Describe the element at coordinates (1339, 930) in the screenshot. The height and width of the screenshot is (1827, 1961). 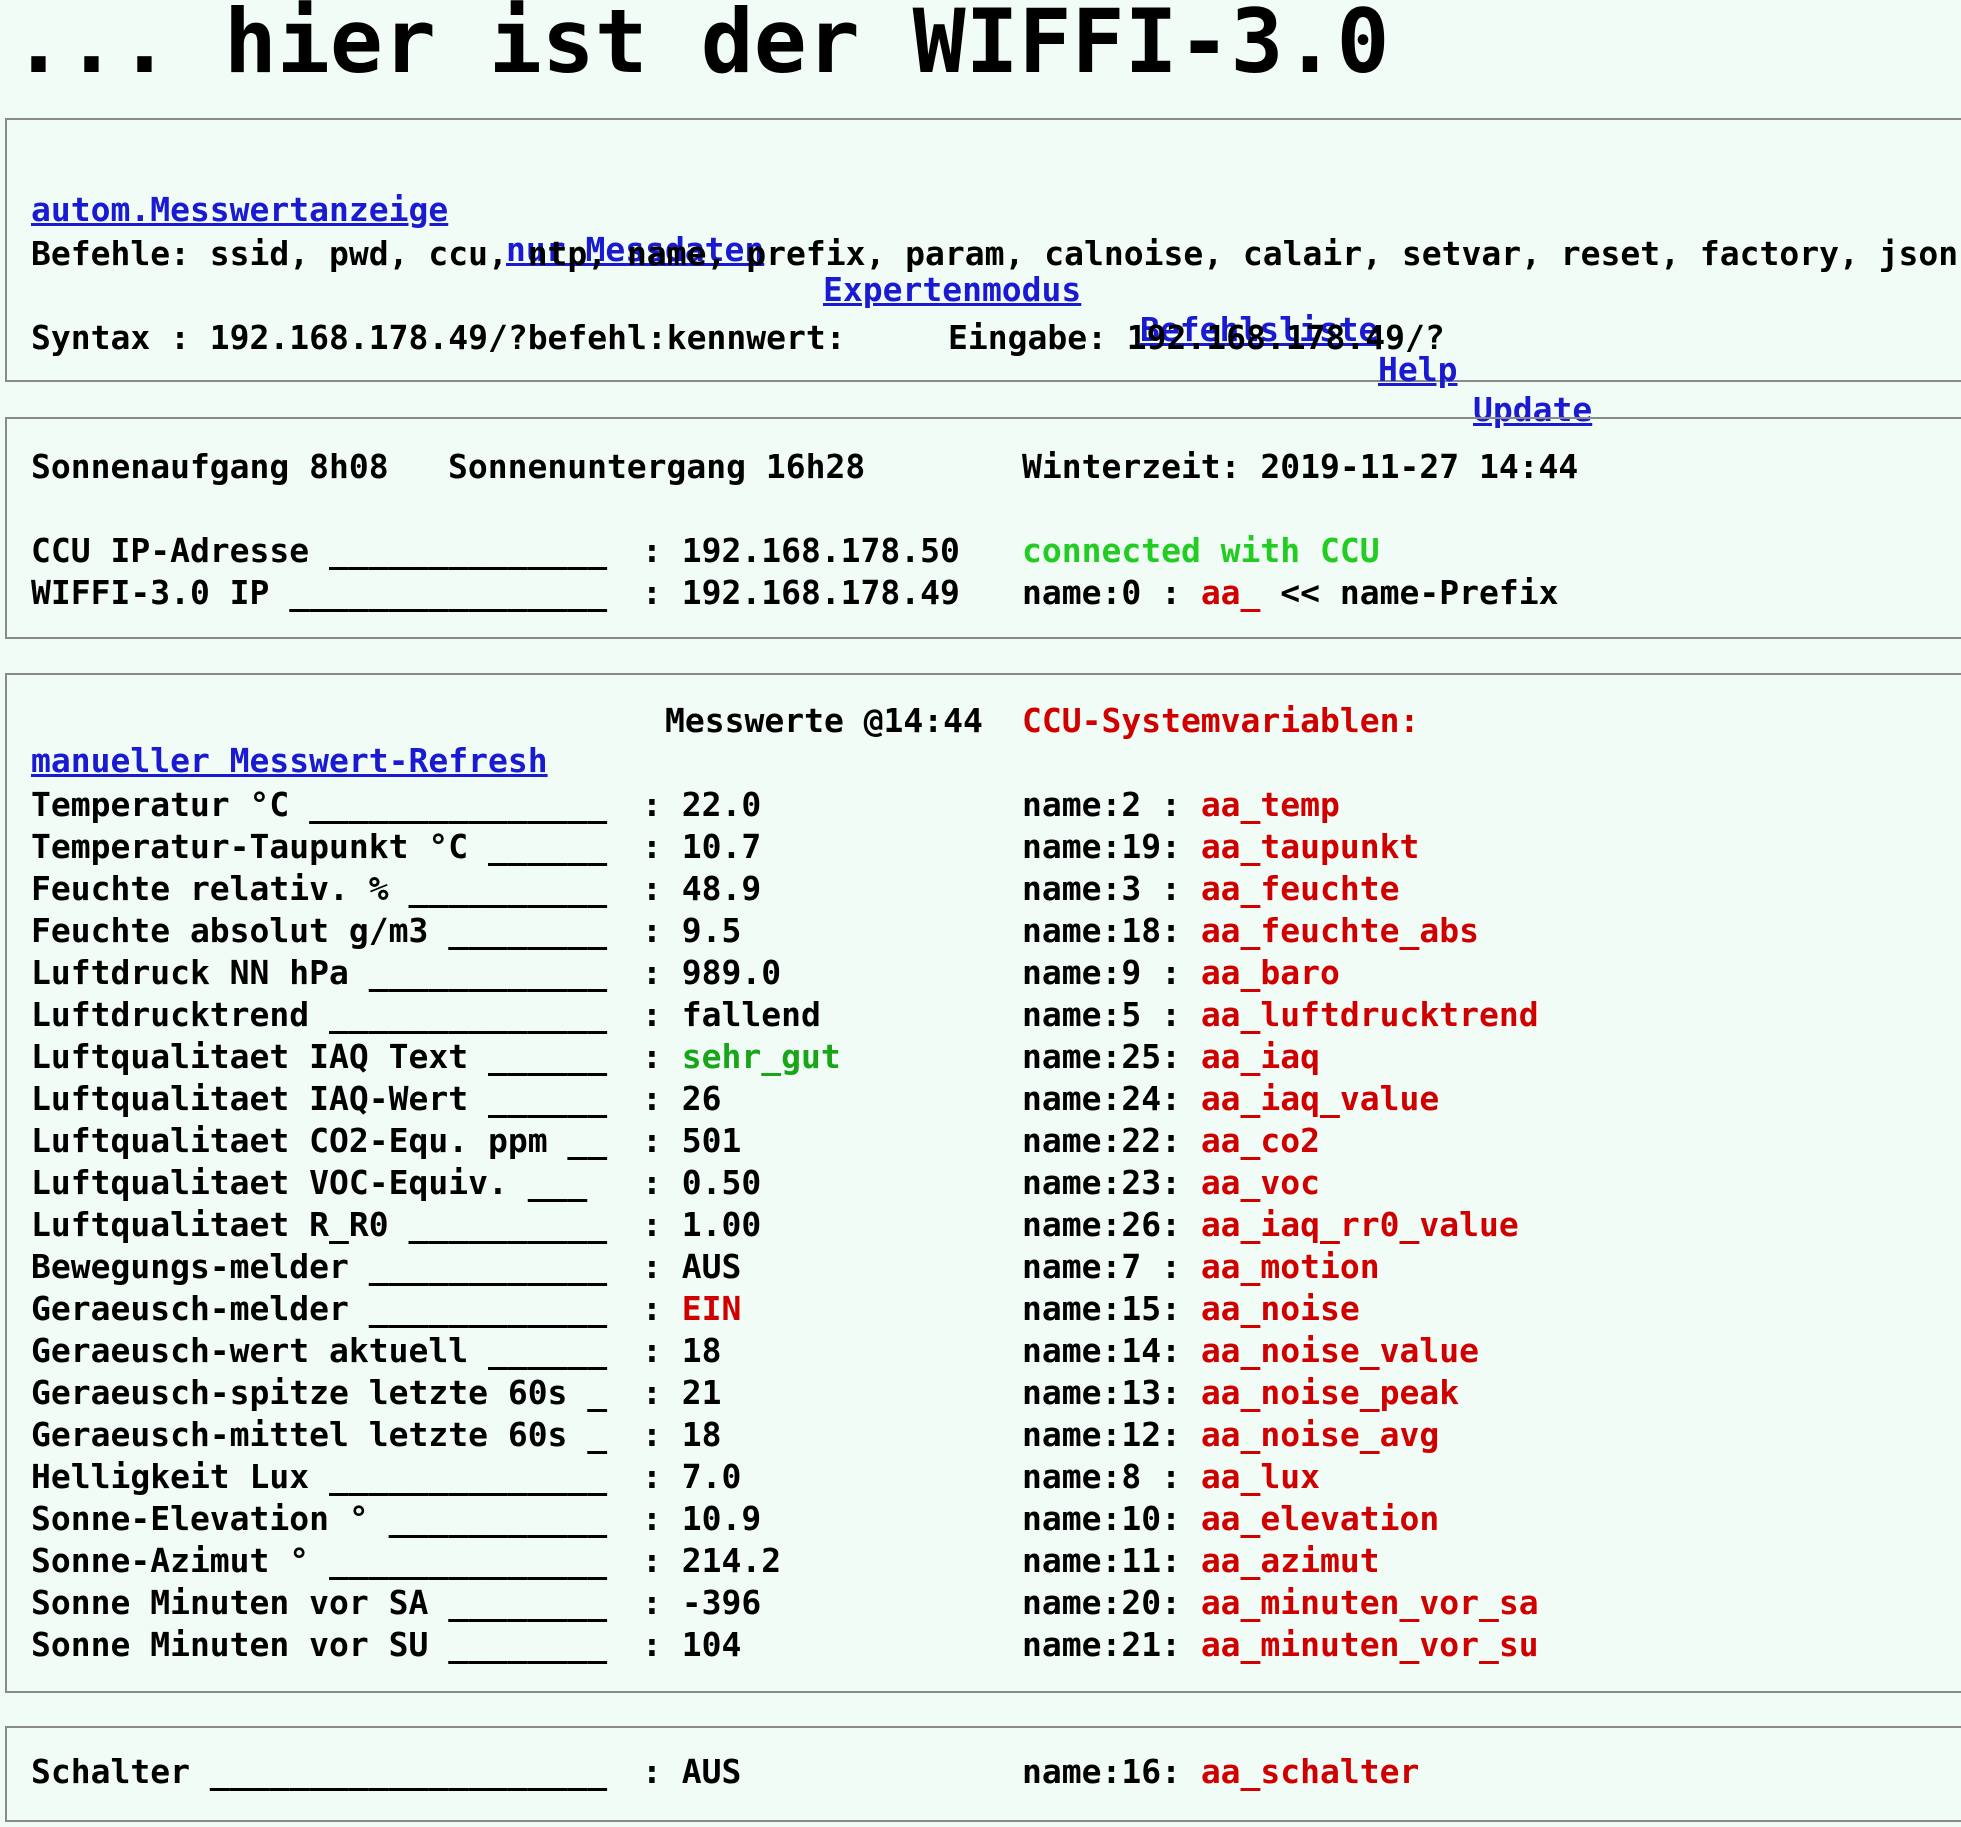
I see `sysvar-name: aa_feuchte_abs` at that location.